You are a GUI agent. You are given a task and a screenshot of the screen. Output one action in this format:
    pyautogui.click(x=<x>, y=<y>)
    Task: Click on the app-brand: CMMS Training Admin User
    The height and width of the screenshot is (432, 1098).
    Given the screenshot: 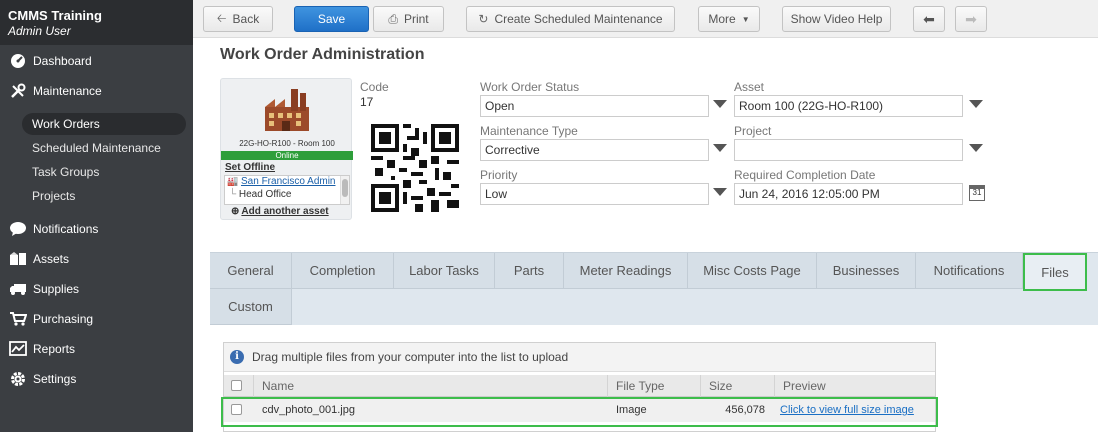 What is the action you would take?
    pyautogui.click(x=96, y=22)
    